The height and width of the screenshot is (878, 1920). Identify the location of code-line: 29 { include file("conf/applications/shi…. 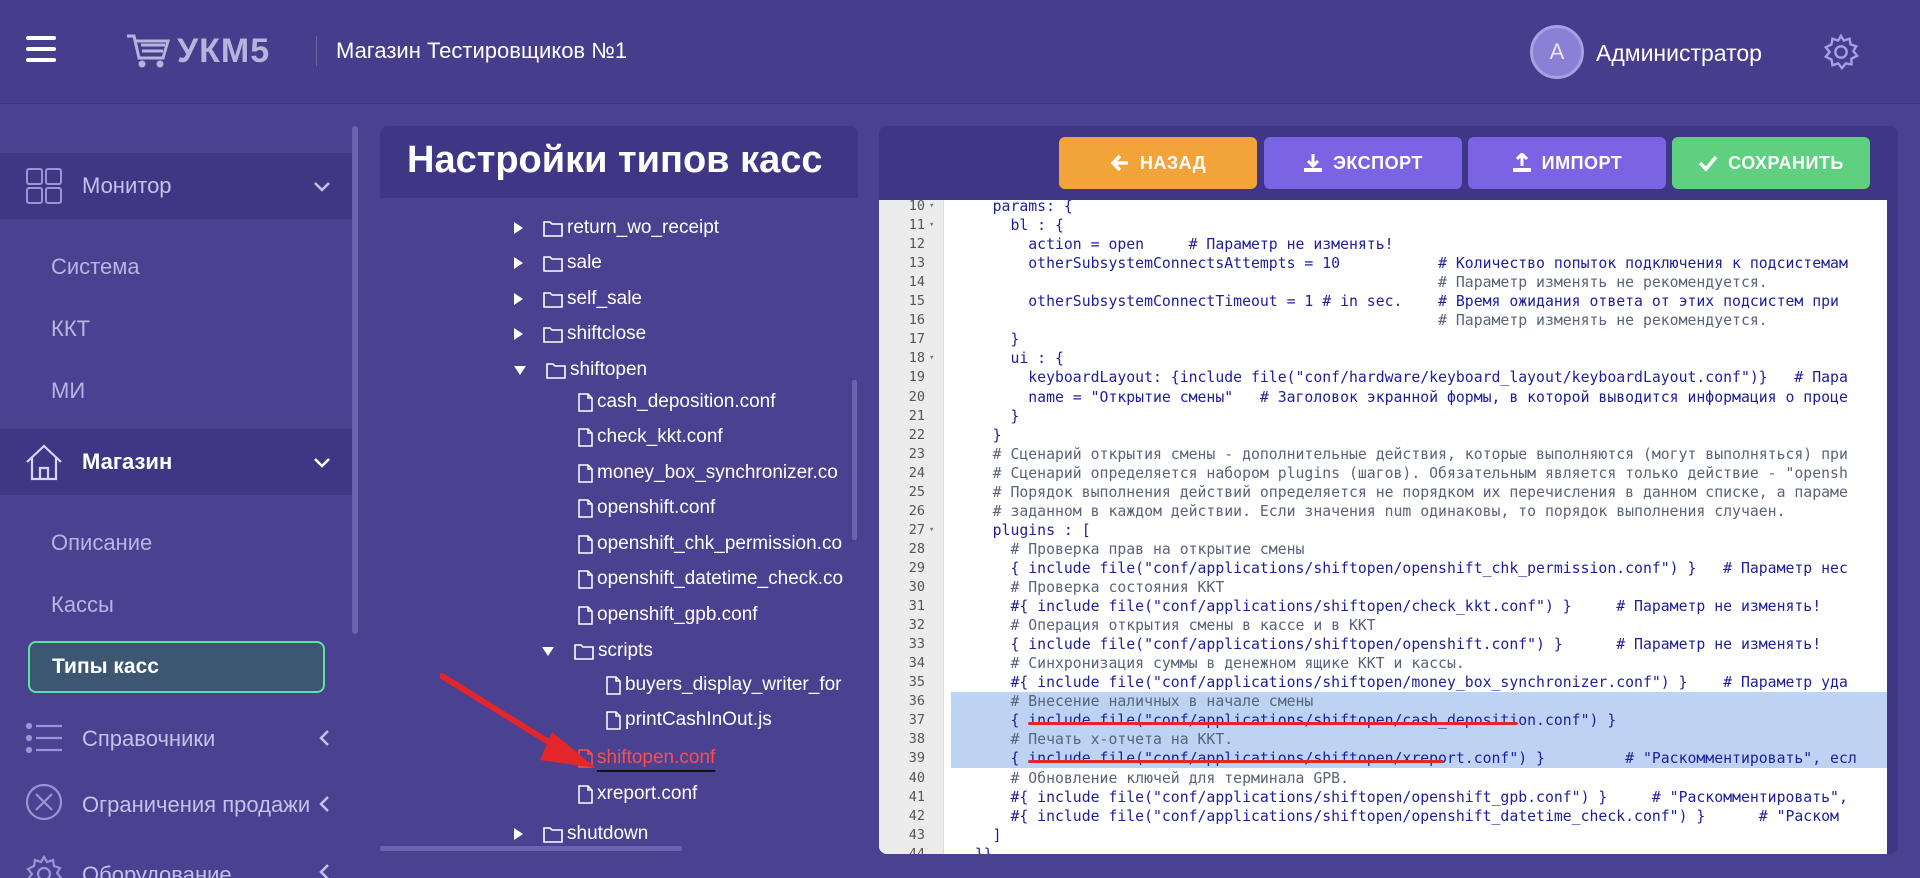
(1383, 568).